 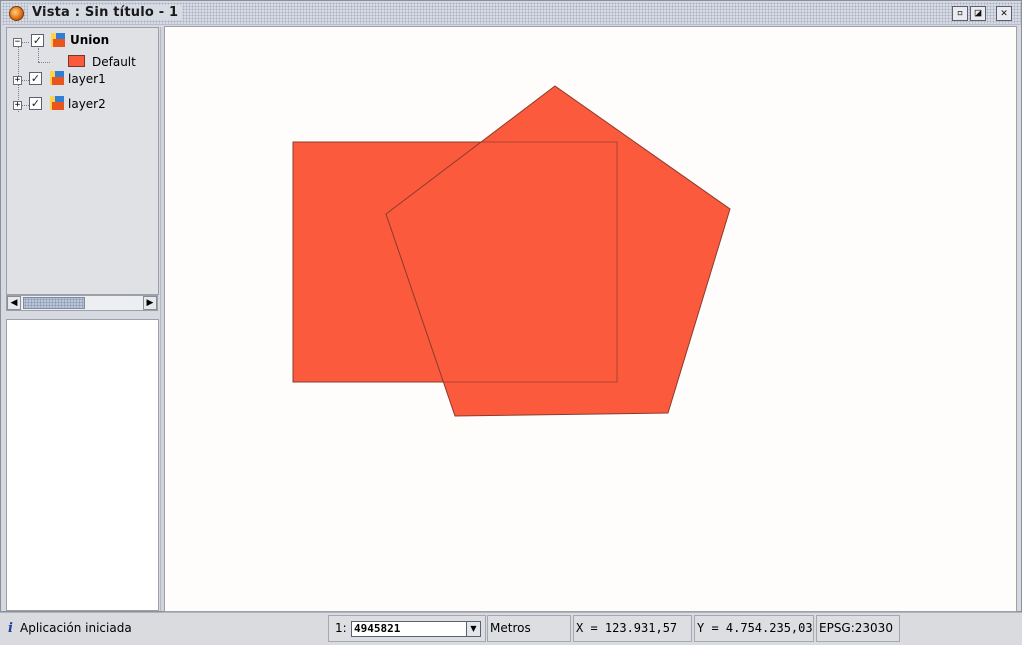 What do you see at coordinates (35, 78) in the screenshot?
I see `layer1-checkbox: ✓` at bounding box center [35, 78].